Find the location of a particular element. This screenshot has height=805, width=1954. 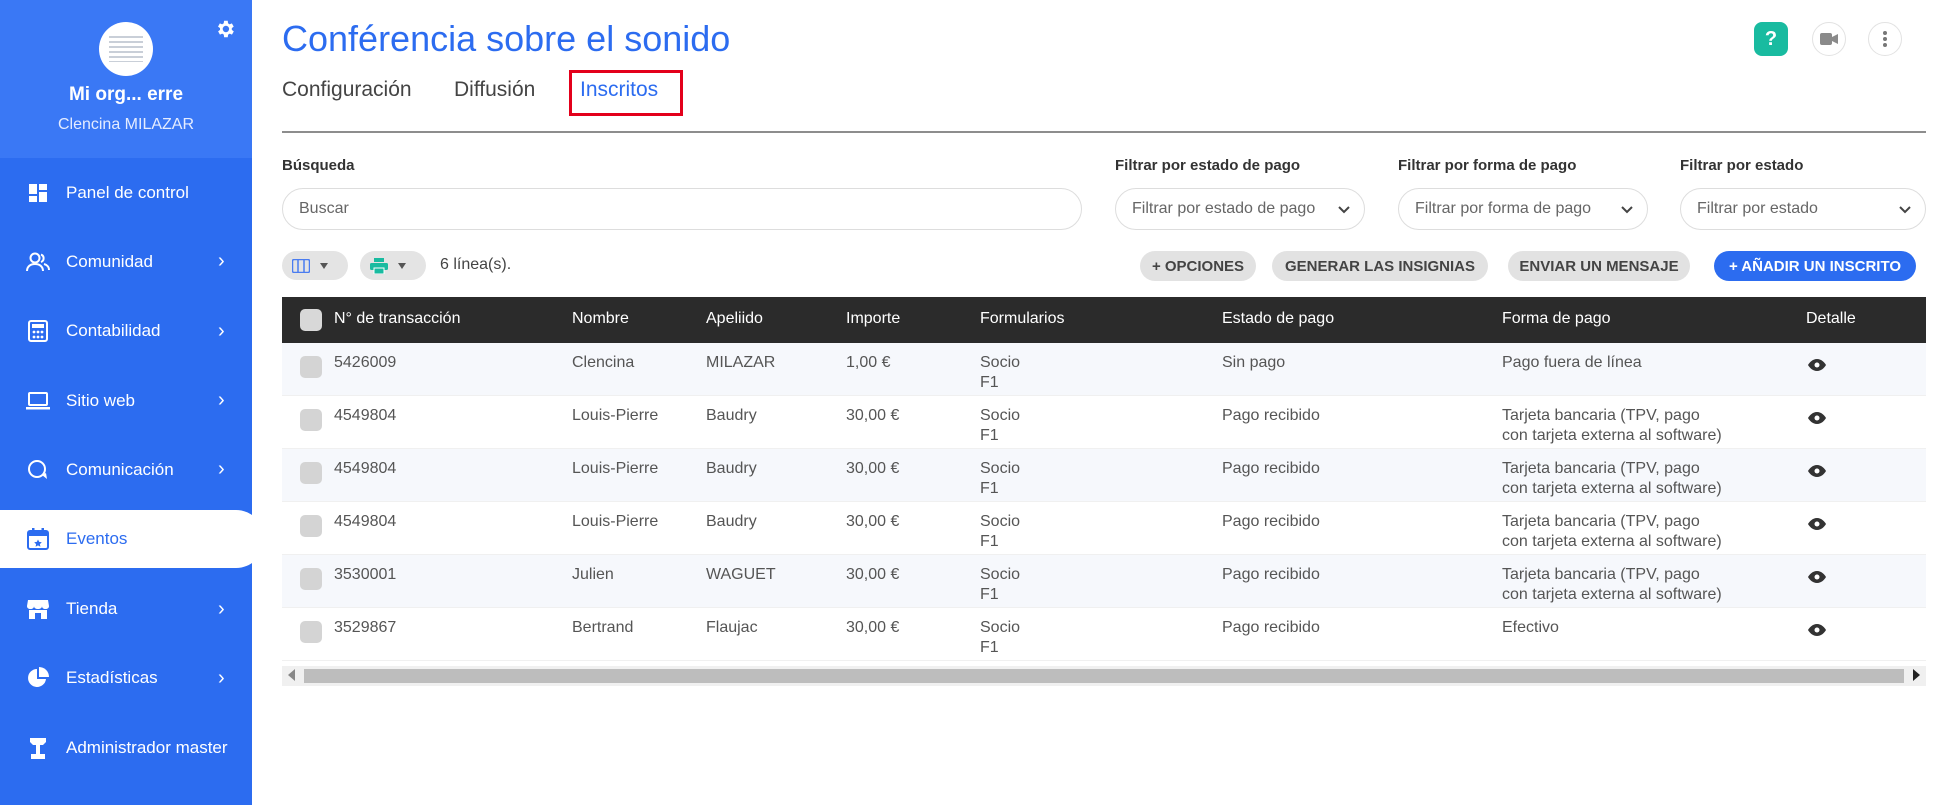

video-button is located at coordinates (1829, 39).